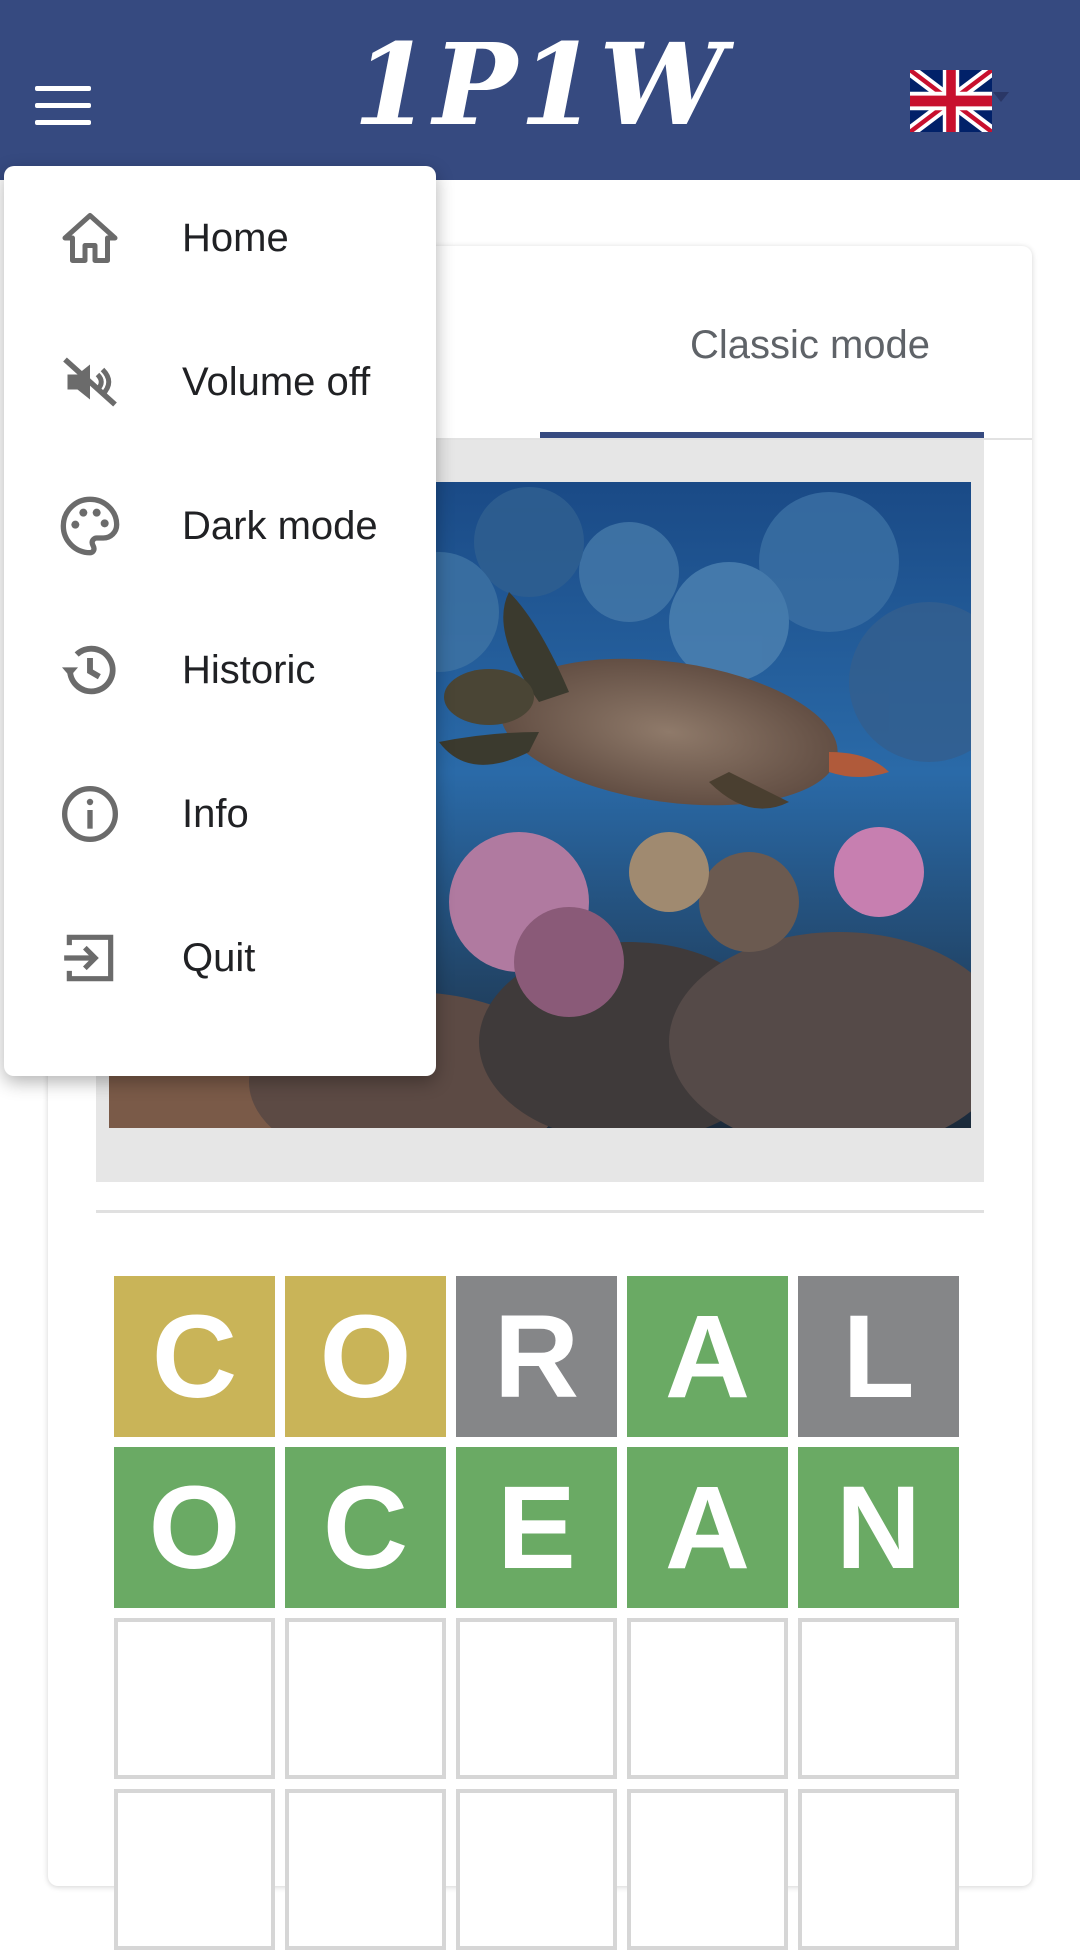 The height and width of the screenshot is (1960, 1080). I want to click on menu-item-label: Info, so click(215, 813).